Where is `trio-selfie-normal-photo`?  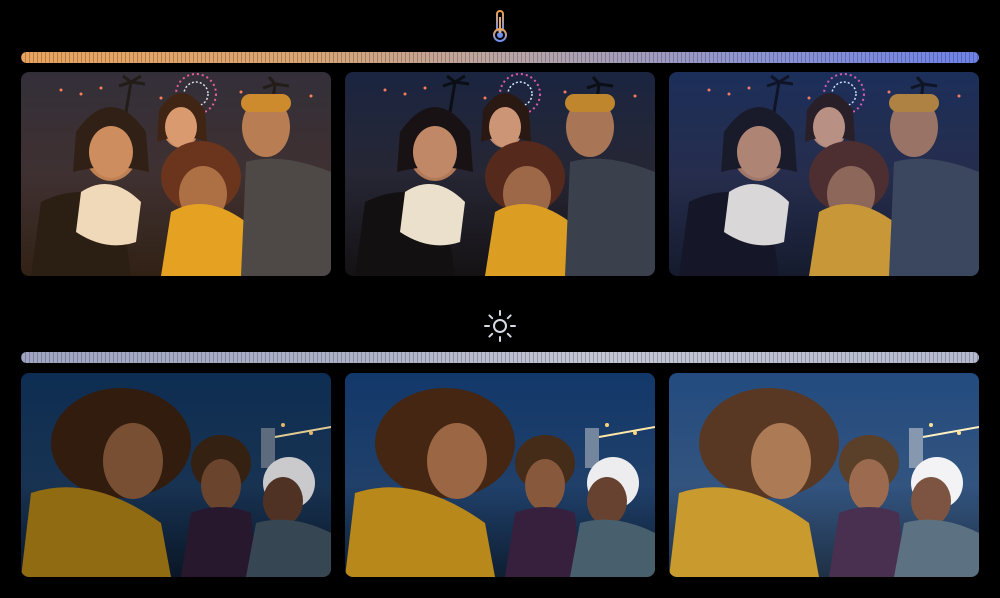 trio-selfie-normal-photo is located at coordinates (500, 475).